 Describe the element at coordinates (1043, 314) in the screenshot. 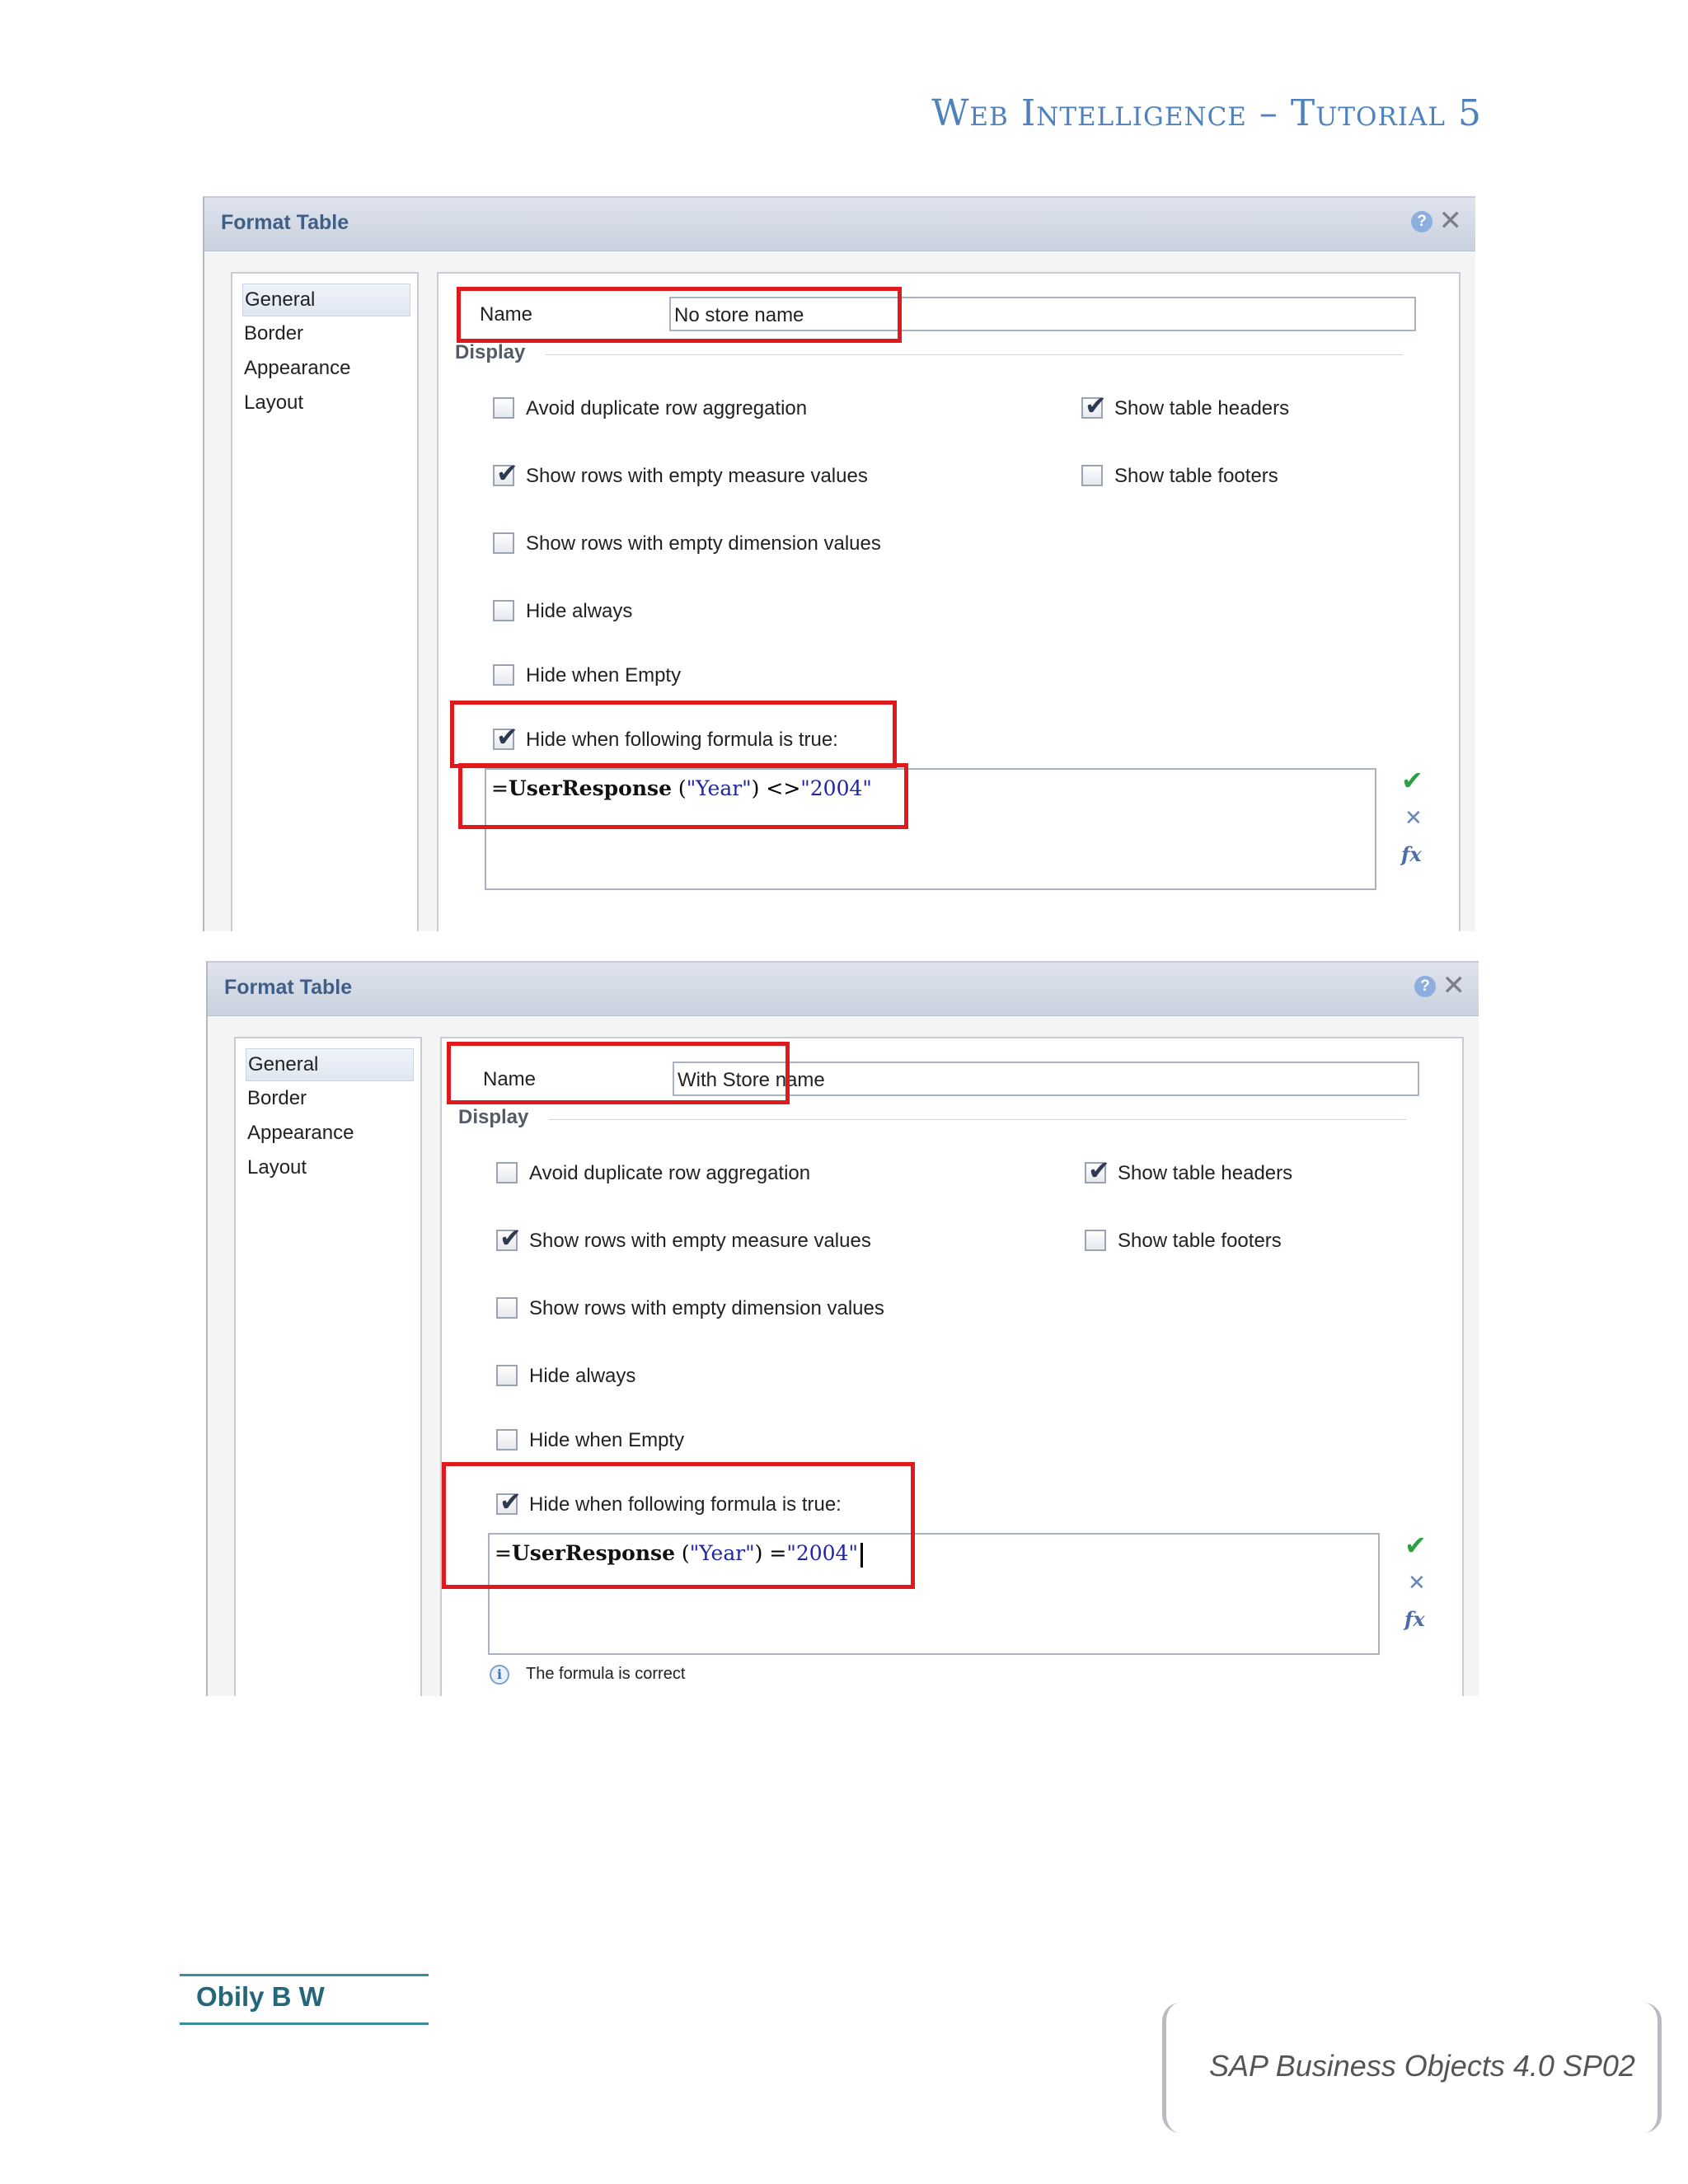

I see `name-input: No store name` at that location.